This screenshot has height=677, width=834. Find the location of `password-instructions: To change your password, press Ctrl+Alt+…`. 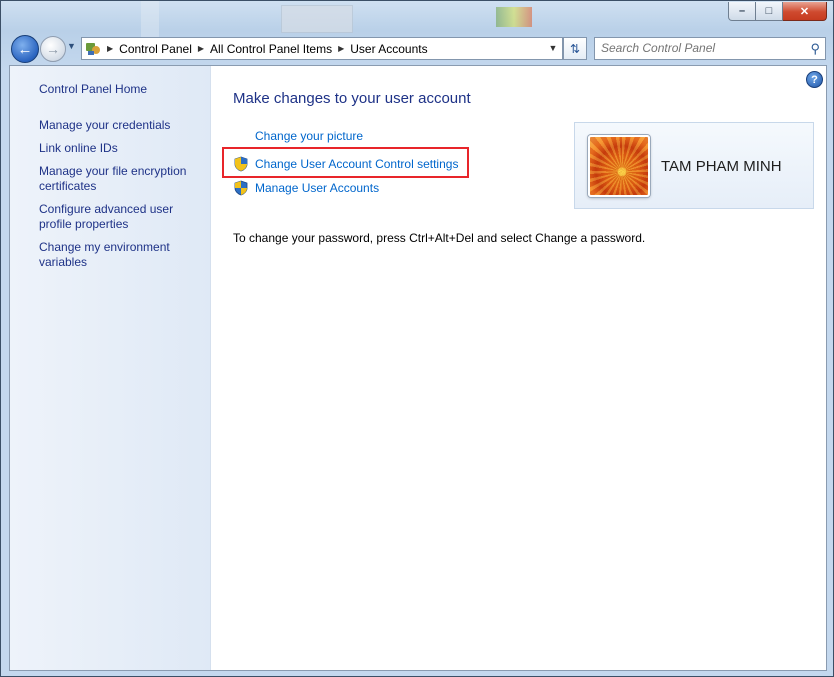

password-instructions: To change your password, press Ctrl+Alt+… is located at coordinates (439, 238).